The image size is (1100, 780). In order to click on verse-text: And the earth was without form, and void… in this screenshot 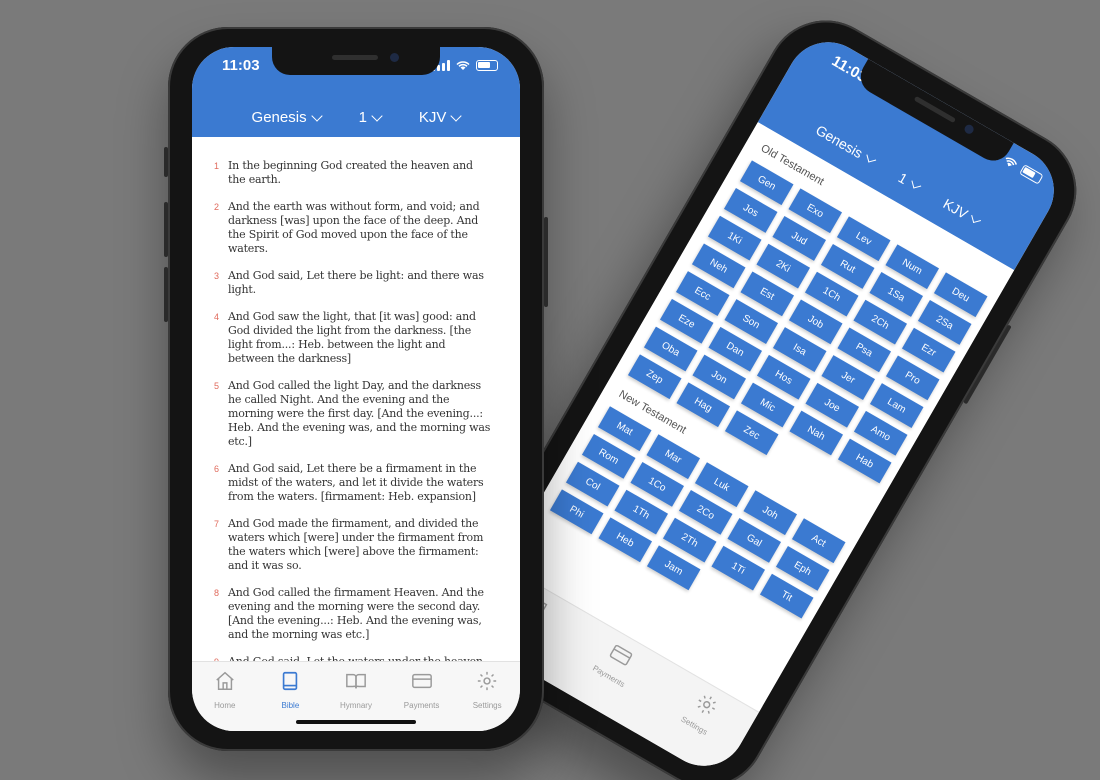, I will do `click(354, 227)`.